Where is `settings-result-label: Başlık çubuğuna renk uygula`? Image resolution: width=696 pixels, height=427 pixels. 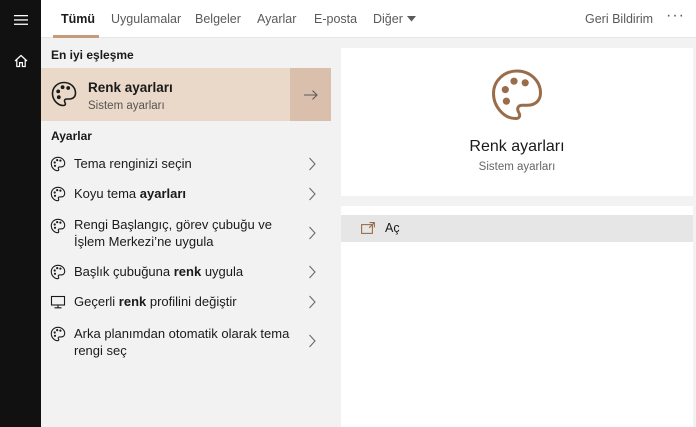 settings-result-label: Başlık çubuğuna renk uygula is located at coordinates (158, 271).